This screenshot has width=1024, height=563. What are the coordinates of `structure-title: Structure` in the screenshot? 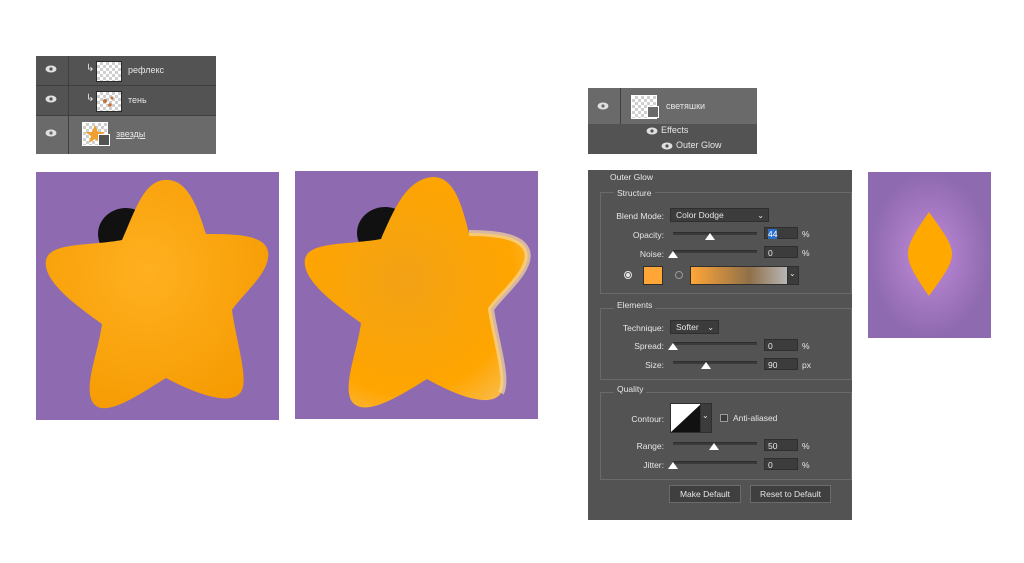 It's located at (634, 193).